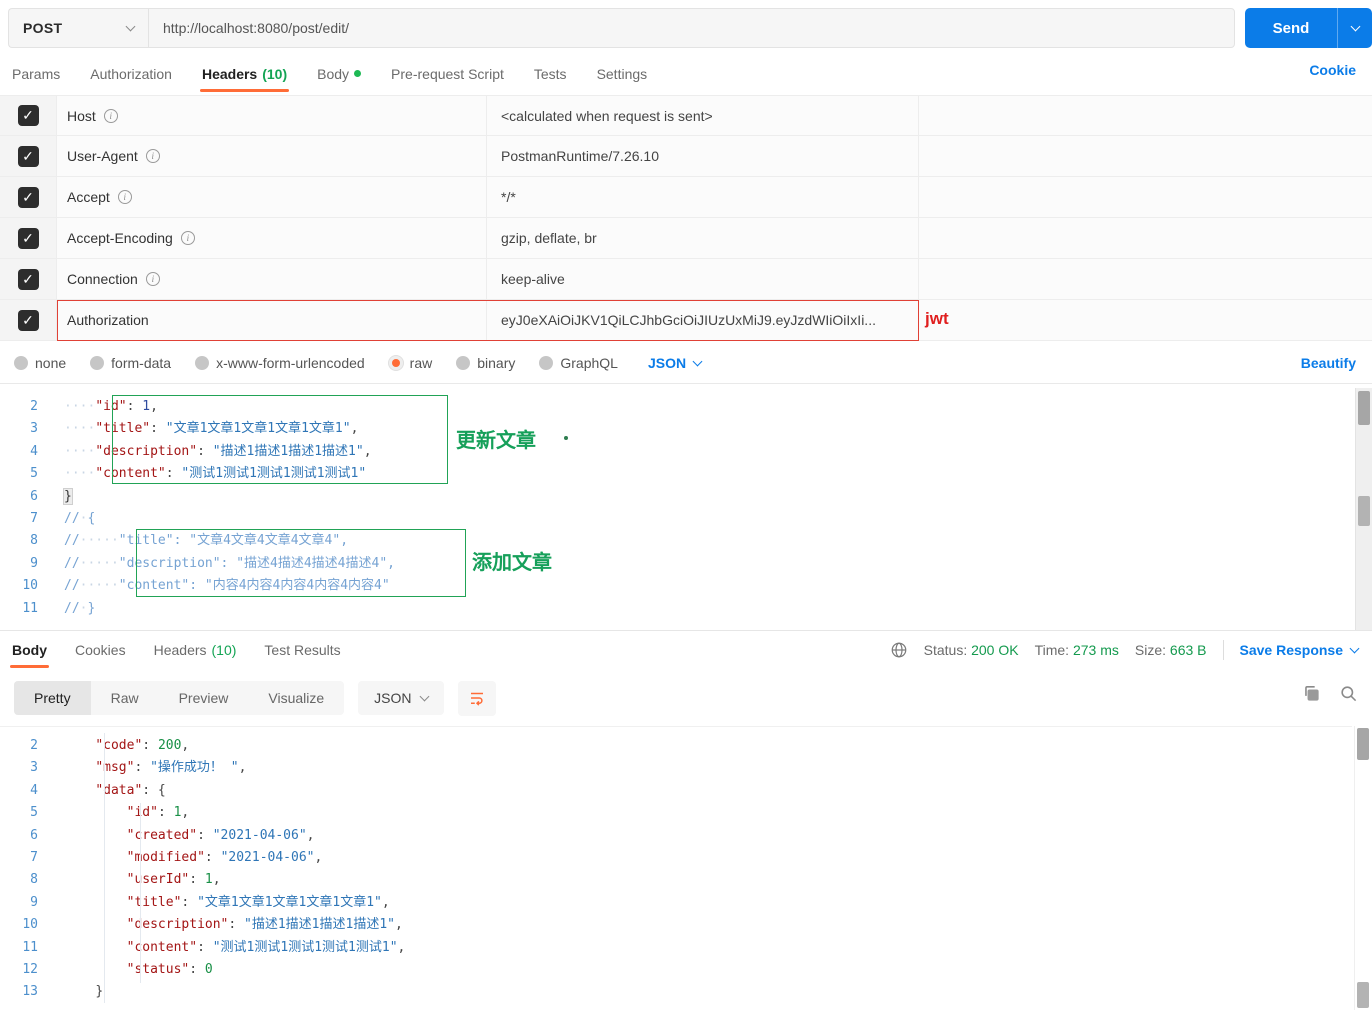 Image resolution: width=1372 pixels, height=1010 pixels. I want to click on code-line: 2 "code": 200,, so click(676, 746).